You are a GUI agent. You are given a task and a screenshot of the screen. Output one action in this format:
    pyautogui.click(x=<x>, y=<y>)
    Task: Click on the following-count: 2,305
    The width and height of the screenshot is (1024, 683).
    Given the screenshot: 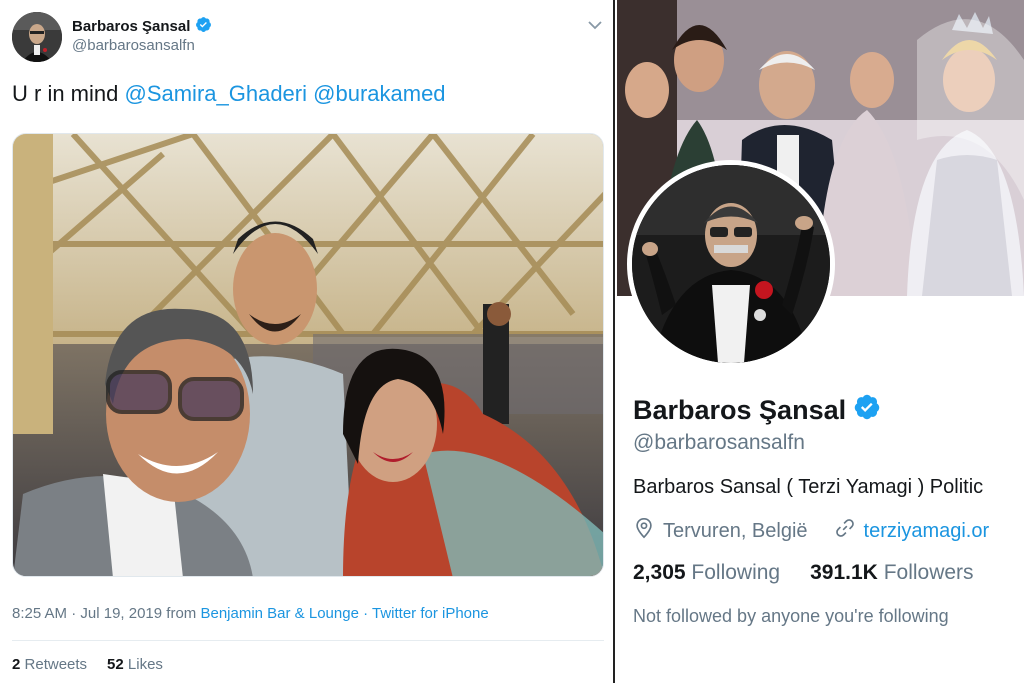 What is the action you would take?
    pyautogui.click(x=659, y=572)
    